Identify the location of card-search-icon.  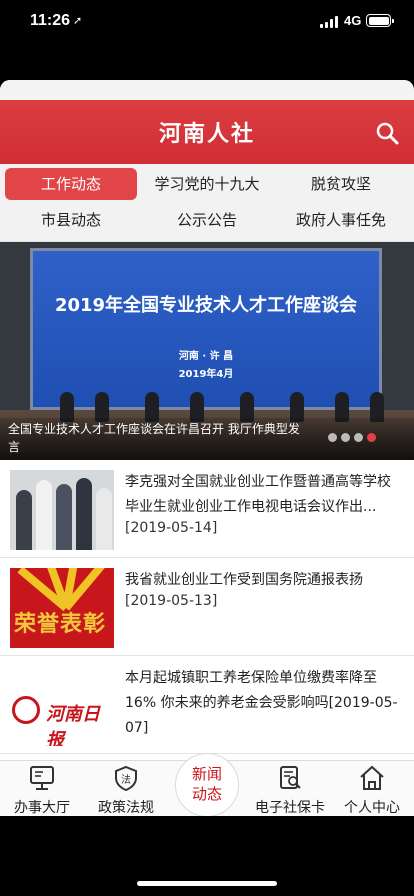
(290, 777).